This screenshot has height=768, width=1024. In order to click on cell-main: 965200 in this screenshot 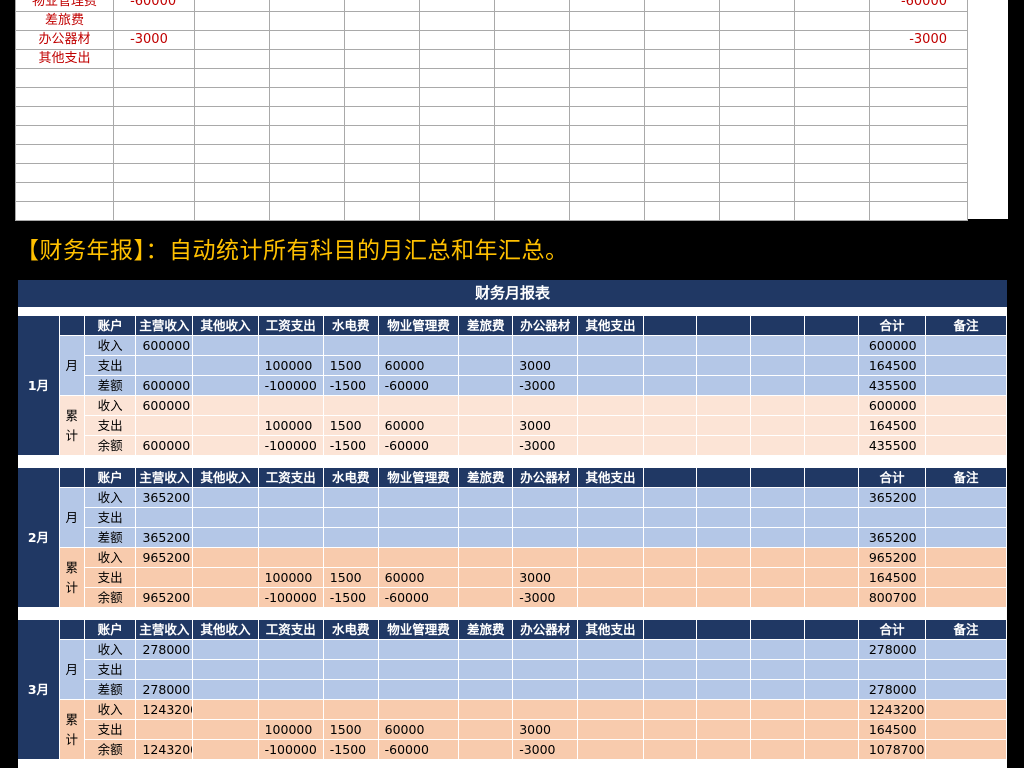, I will do `click(164, 597)`.